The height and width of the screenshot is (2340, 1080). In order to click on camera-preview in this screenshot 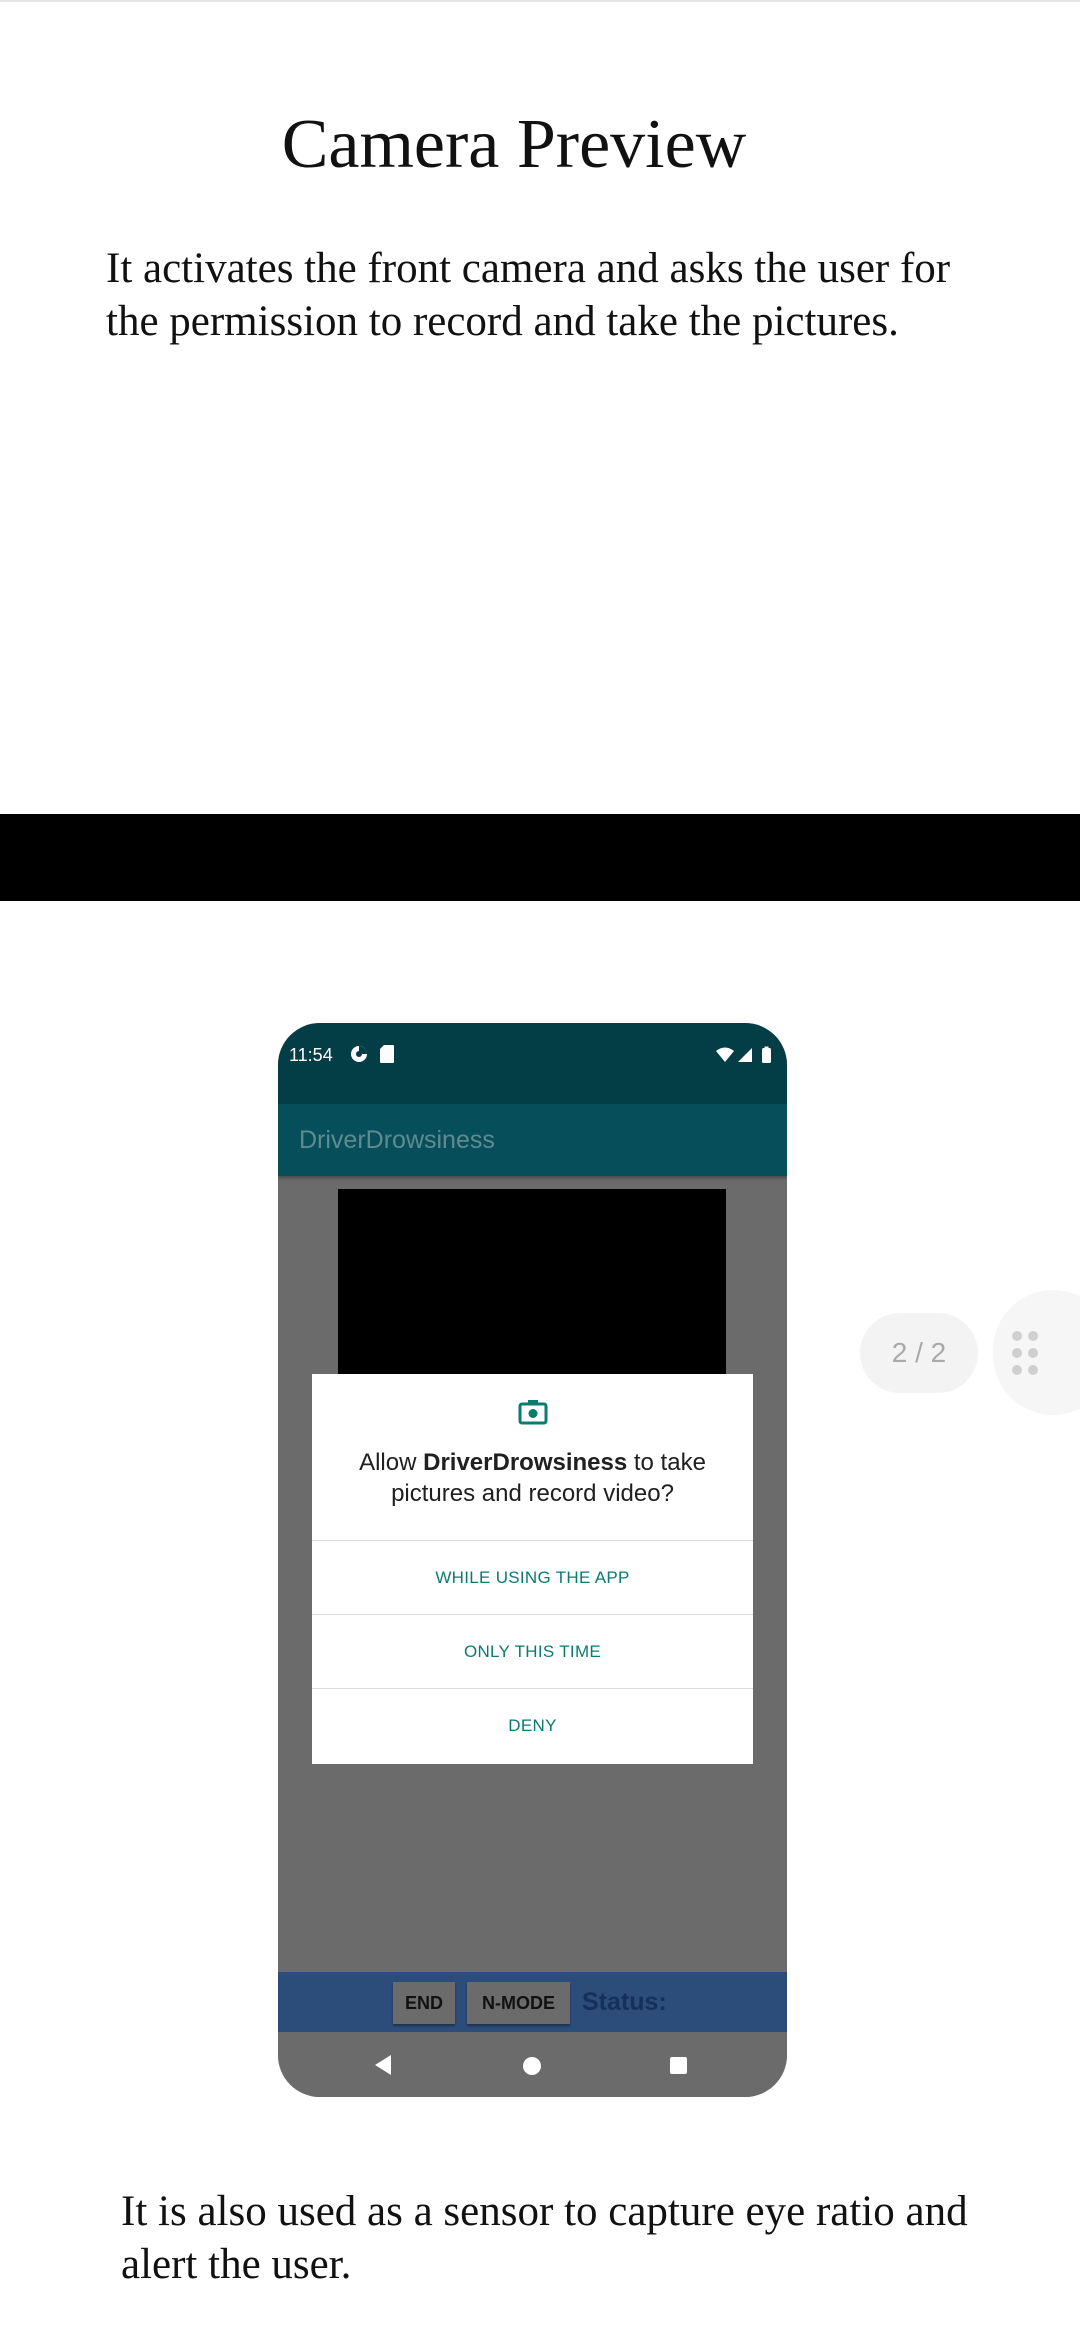, I will do `click(532, 1289)`.